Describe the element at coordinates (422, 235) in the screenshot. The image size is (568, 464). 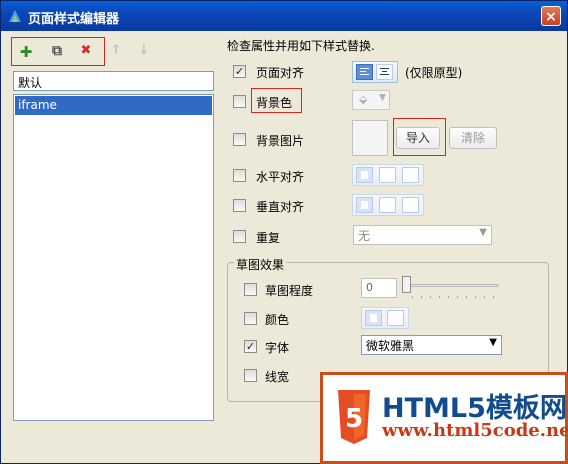
I see `repeat-select: 无 ▼` at that location.